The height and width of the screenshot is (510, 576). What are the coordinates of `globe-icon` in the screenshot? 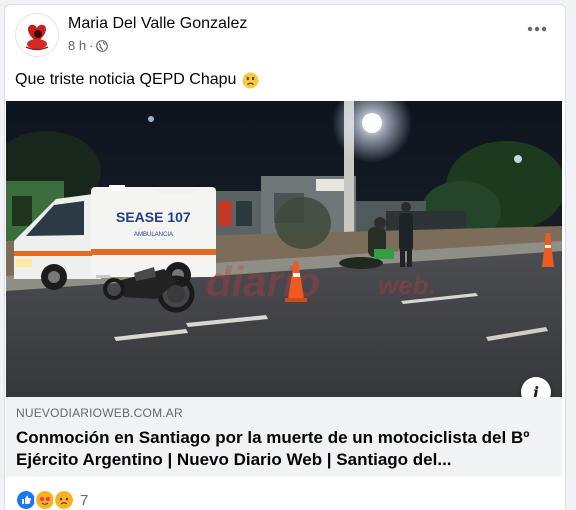 It's located at (102, 45).